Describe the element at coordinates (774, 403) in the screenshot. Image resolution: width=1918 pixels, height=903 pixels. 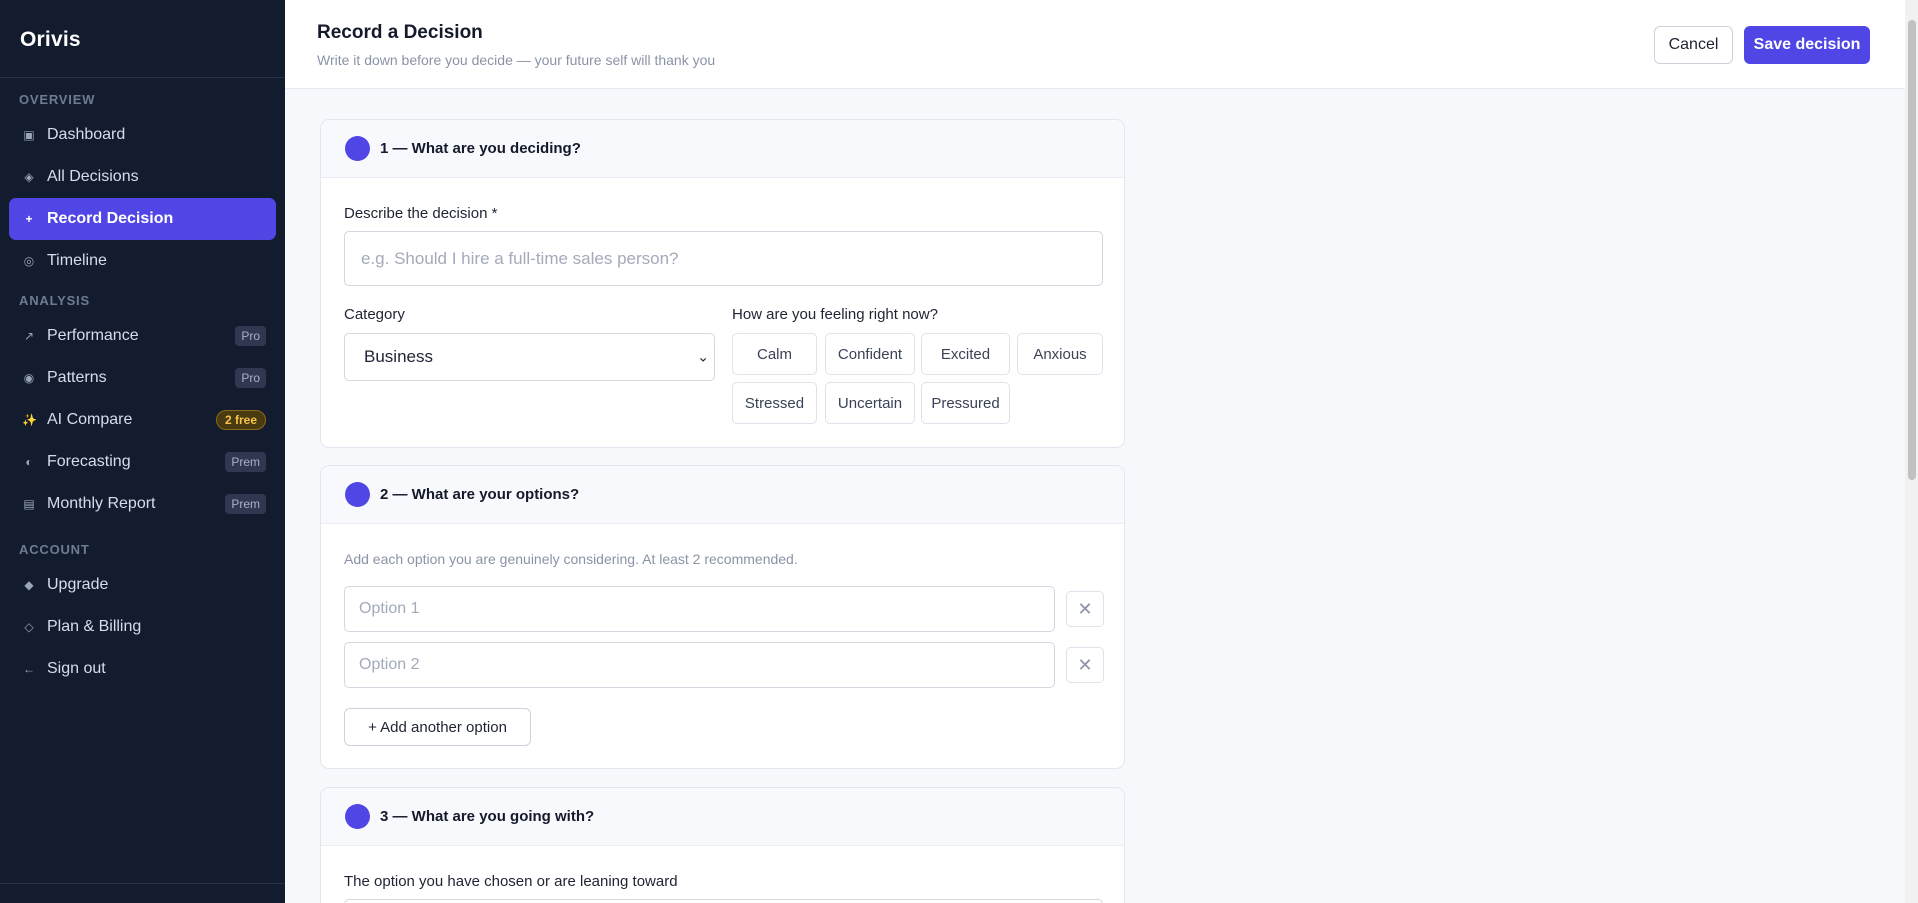
I see `feeling-chip-stressed: Stressed` at that location.